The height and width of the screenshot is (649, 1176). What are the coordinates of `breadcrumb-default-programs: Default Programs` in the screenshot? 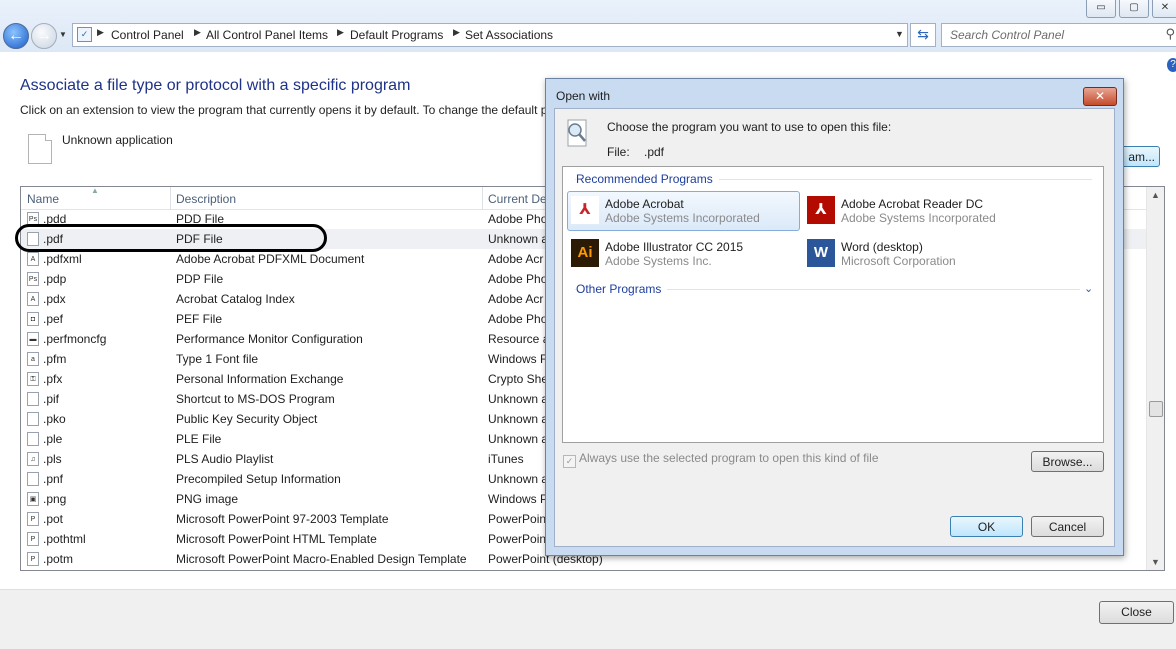 It's located at (396, 35).